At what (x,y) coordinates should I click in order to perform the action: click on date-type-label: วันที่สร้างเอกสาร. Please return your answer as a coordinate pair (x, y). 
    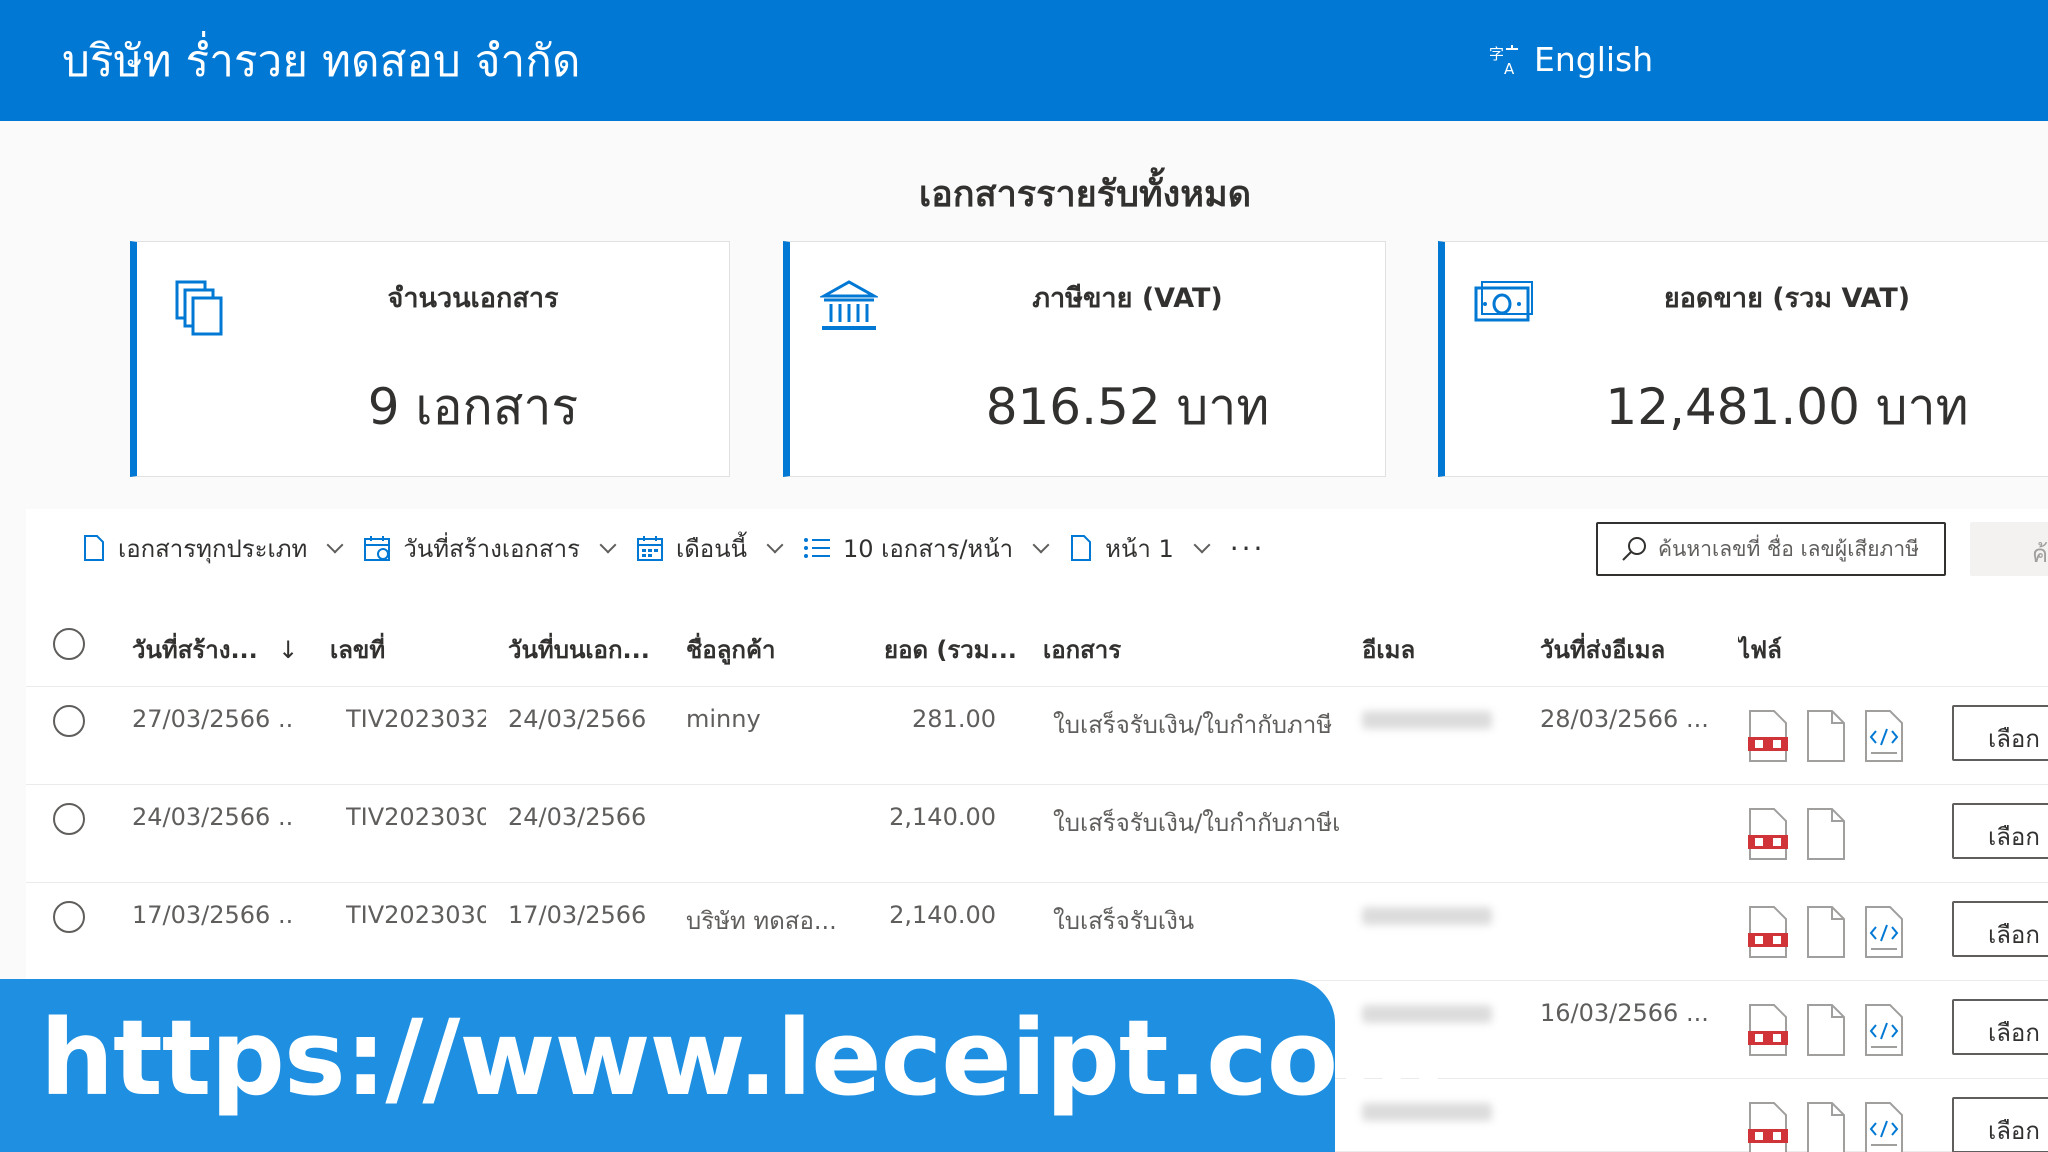
    Looking at the image, I should click on (491, 548).